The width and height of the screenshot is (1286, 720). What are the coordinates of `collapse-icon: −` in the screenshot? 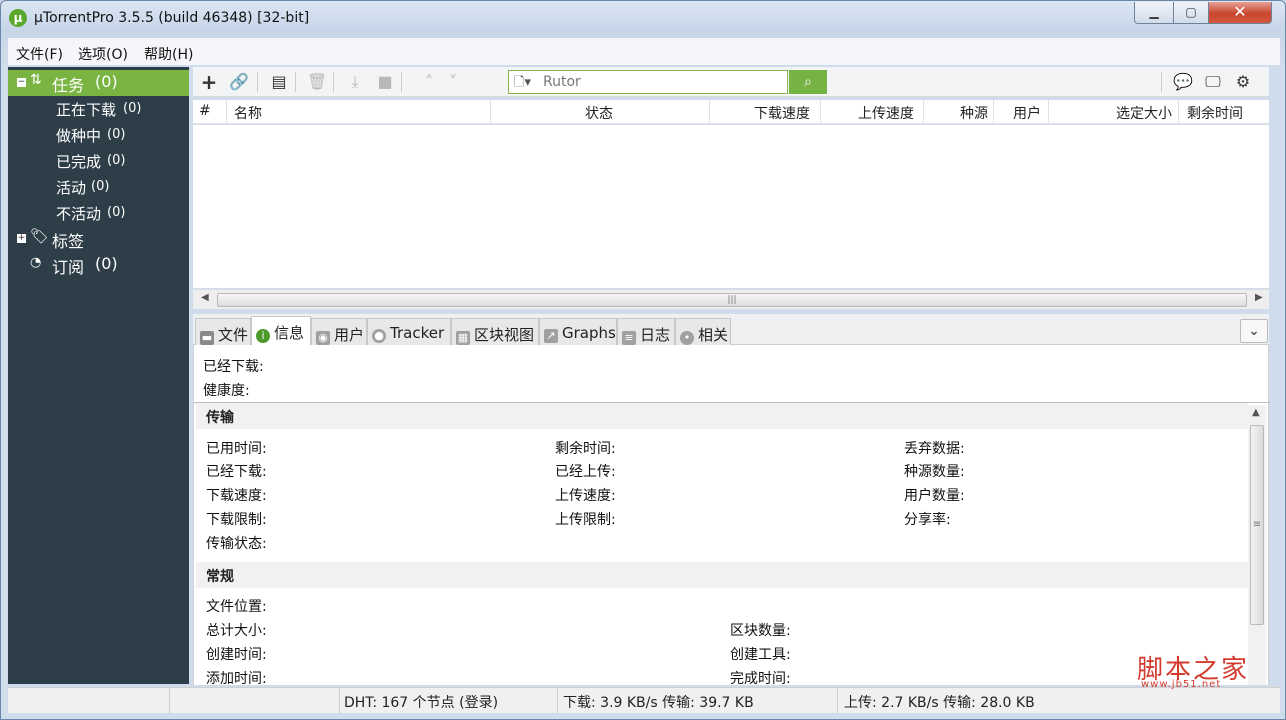 It's located at (21, 82).